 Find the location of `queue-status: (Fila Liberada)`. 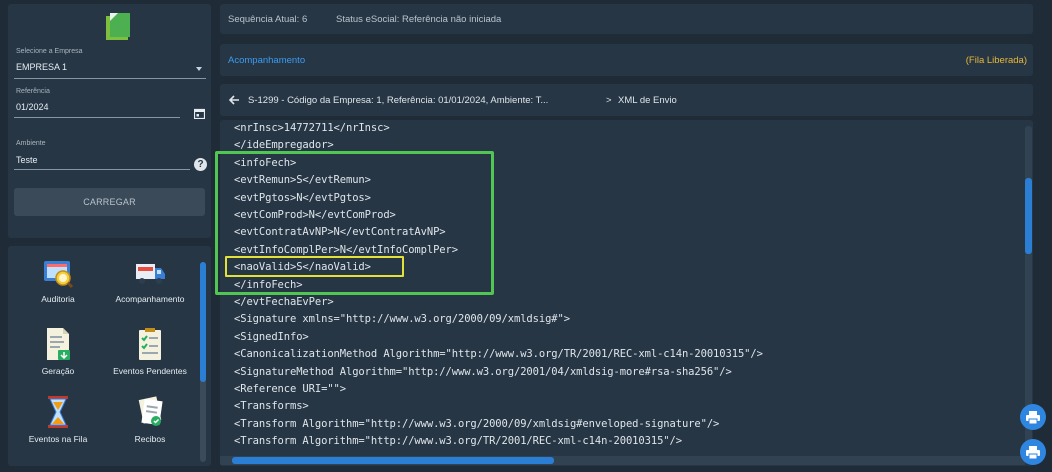

queue-status: (Fila Liberada) is located at coordinates (996, 60).